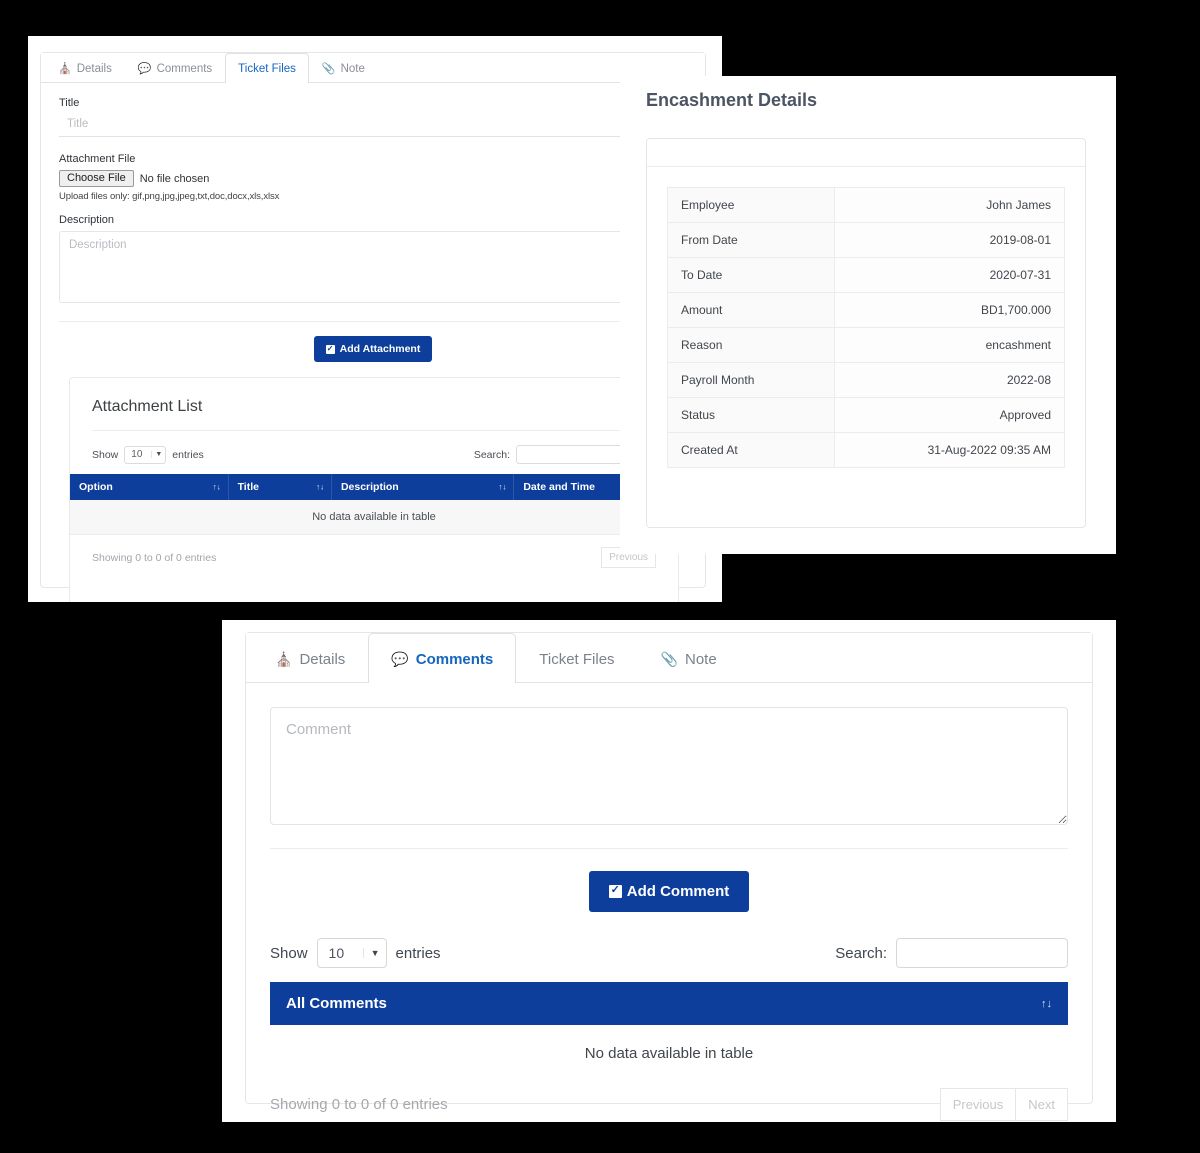  I want to click on row-value: Approved, so click(949, 415).